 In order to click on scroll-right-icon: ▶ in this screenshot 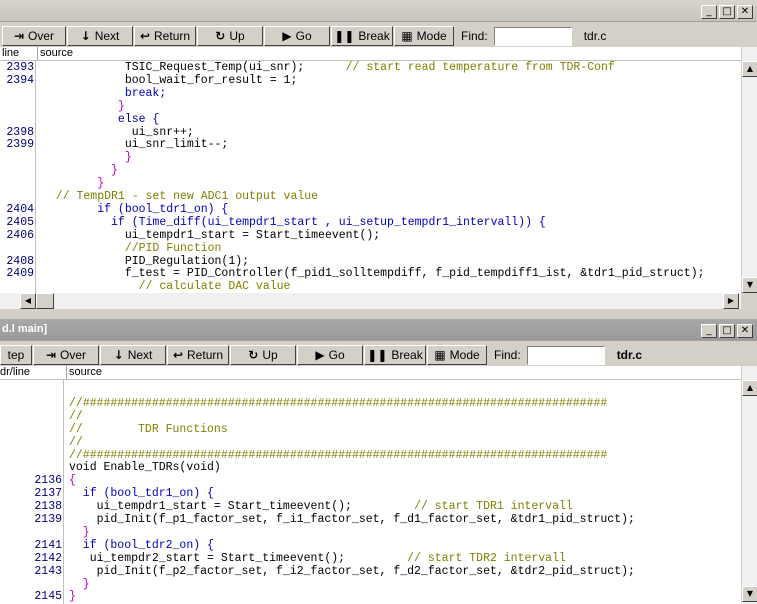, I will do `click(731, 301)`.